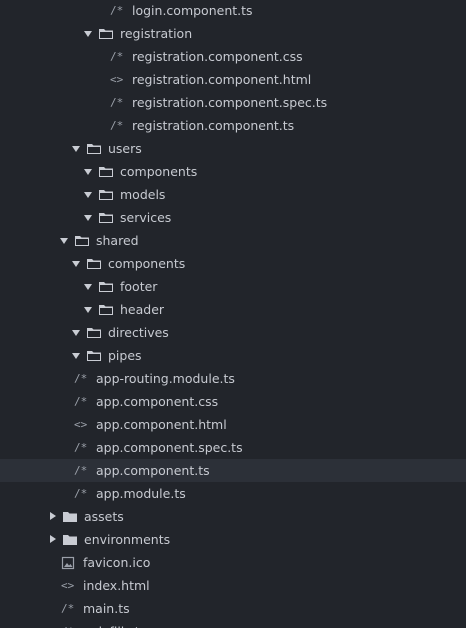 Image resolution: width=466 pixels, height=628 pixels. Describe the element at coordinates (233, 516) in the screenshot. I see `tree-folder-assets: assets` at that location.